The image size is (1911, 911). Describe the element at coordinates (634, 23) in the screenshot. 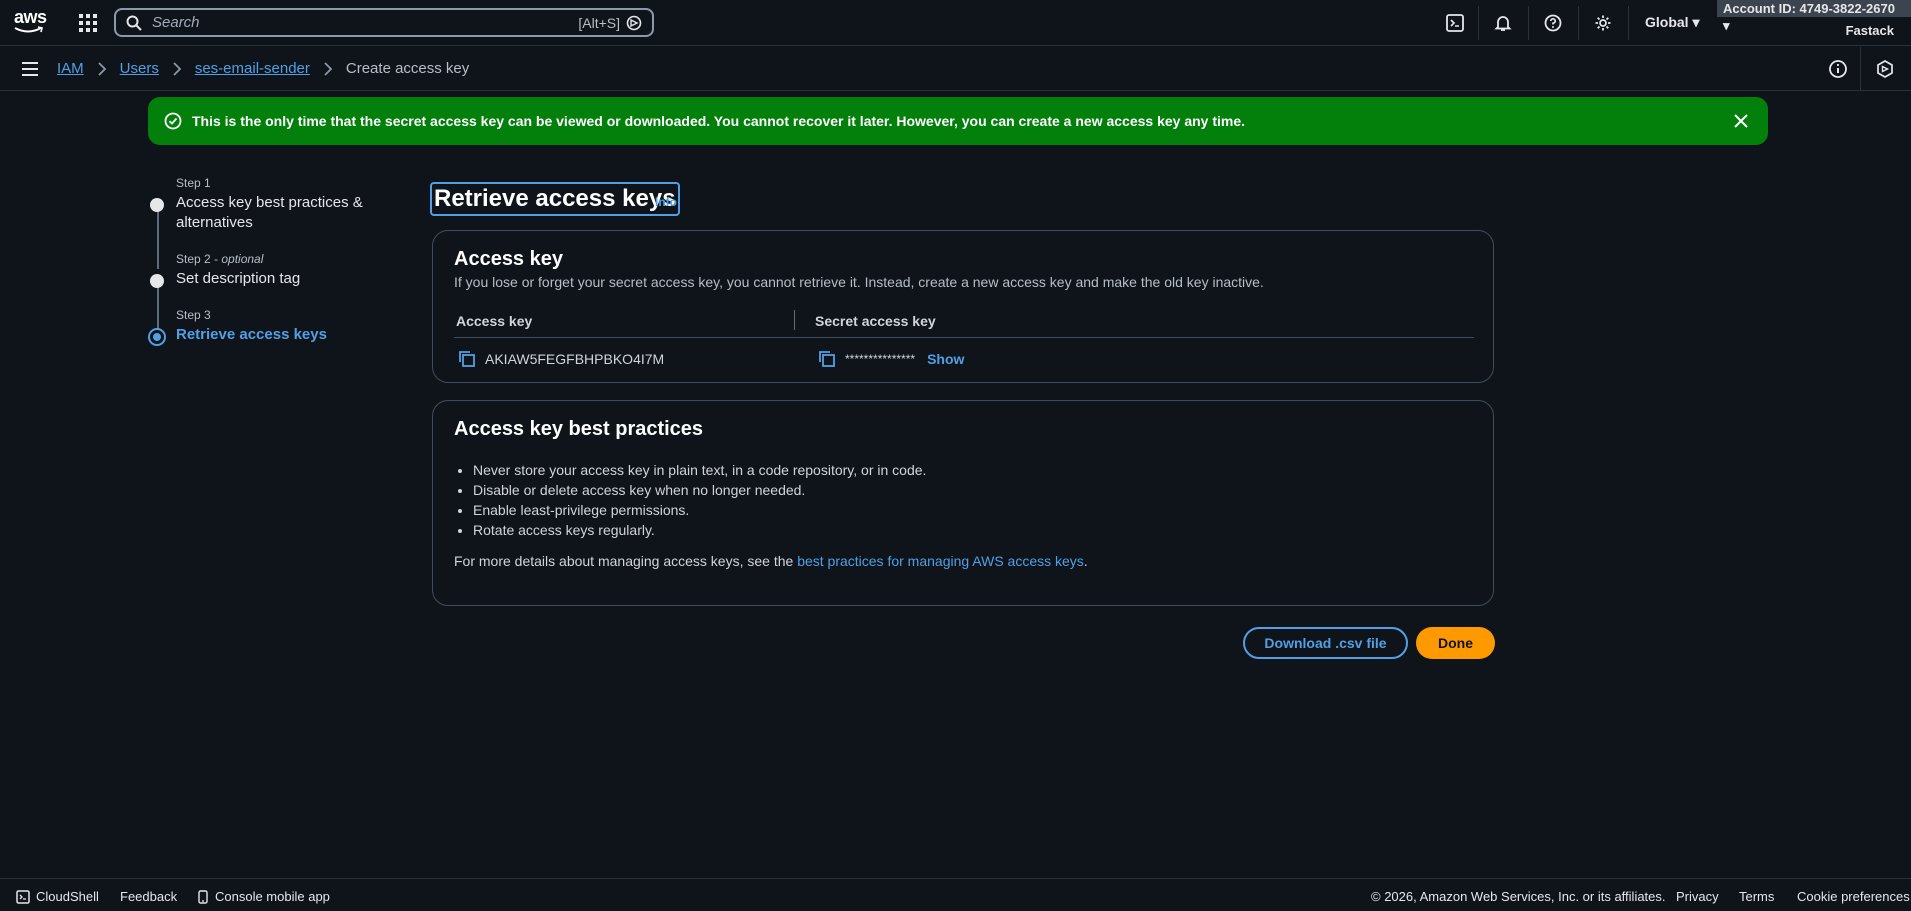

I see `assistant-icon` at that location.